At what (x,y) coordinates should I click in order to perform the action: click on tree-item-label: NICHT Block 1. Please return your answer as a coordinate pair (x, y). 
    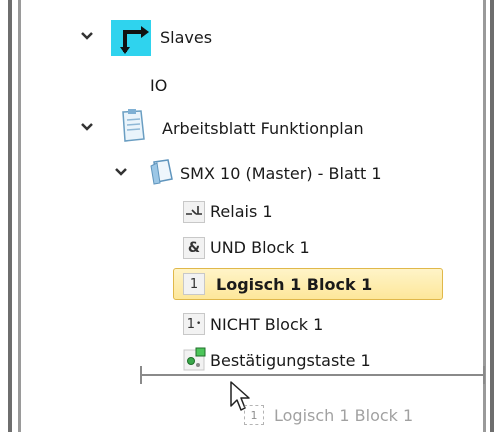
    Looking at the image, I should click on (267, 324).